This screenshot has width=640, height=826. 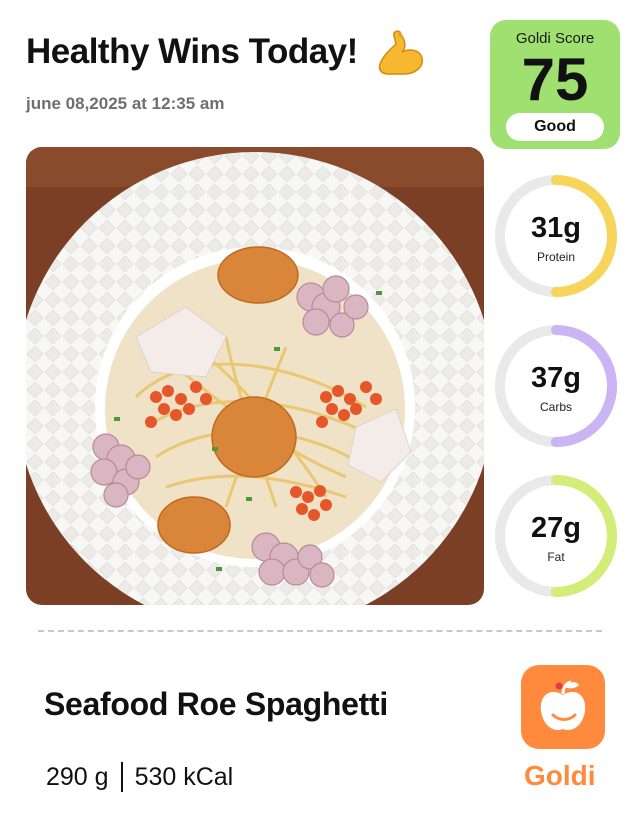 What do you see at coordinates (125, 103) in the screenshot?
I see `timestamp: june 08,2025 at 12:35 am` at bounding box center [125, 103].